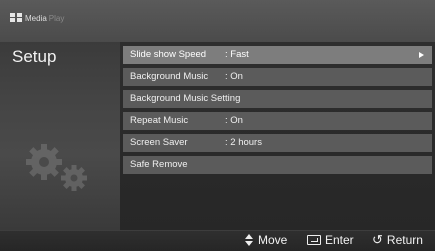  I want to click on footer-bar: Move Enter ↺ Return, so click(217, 240).